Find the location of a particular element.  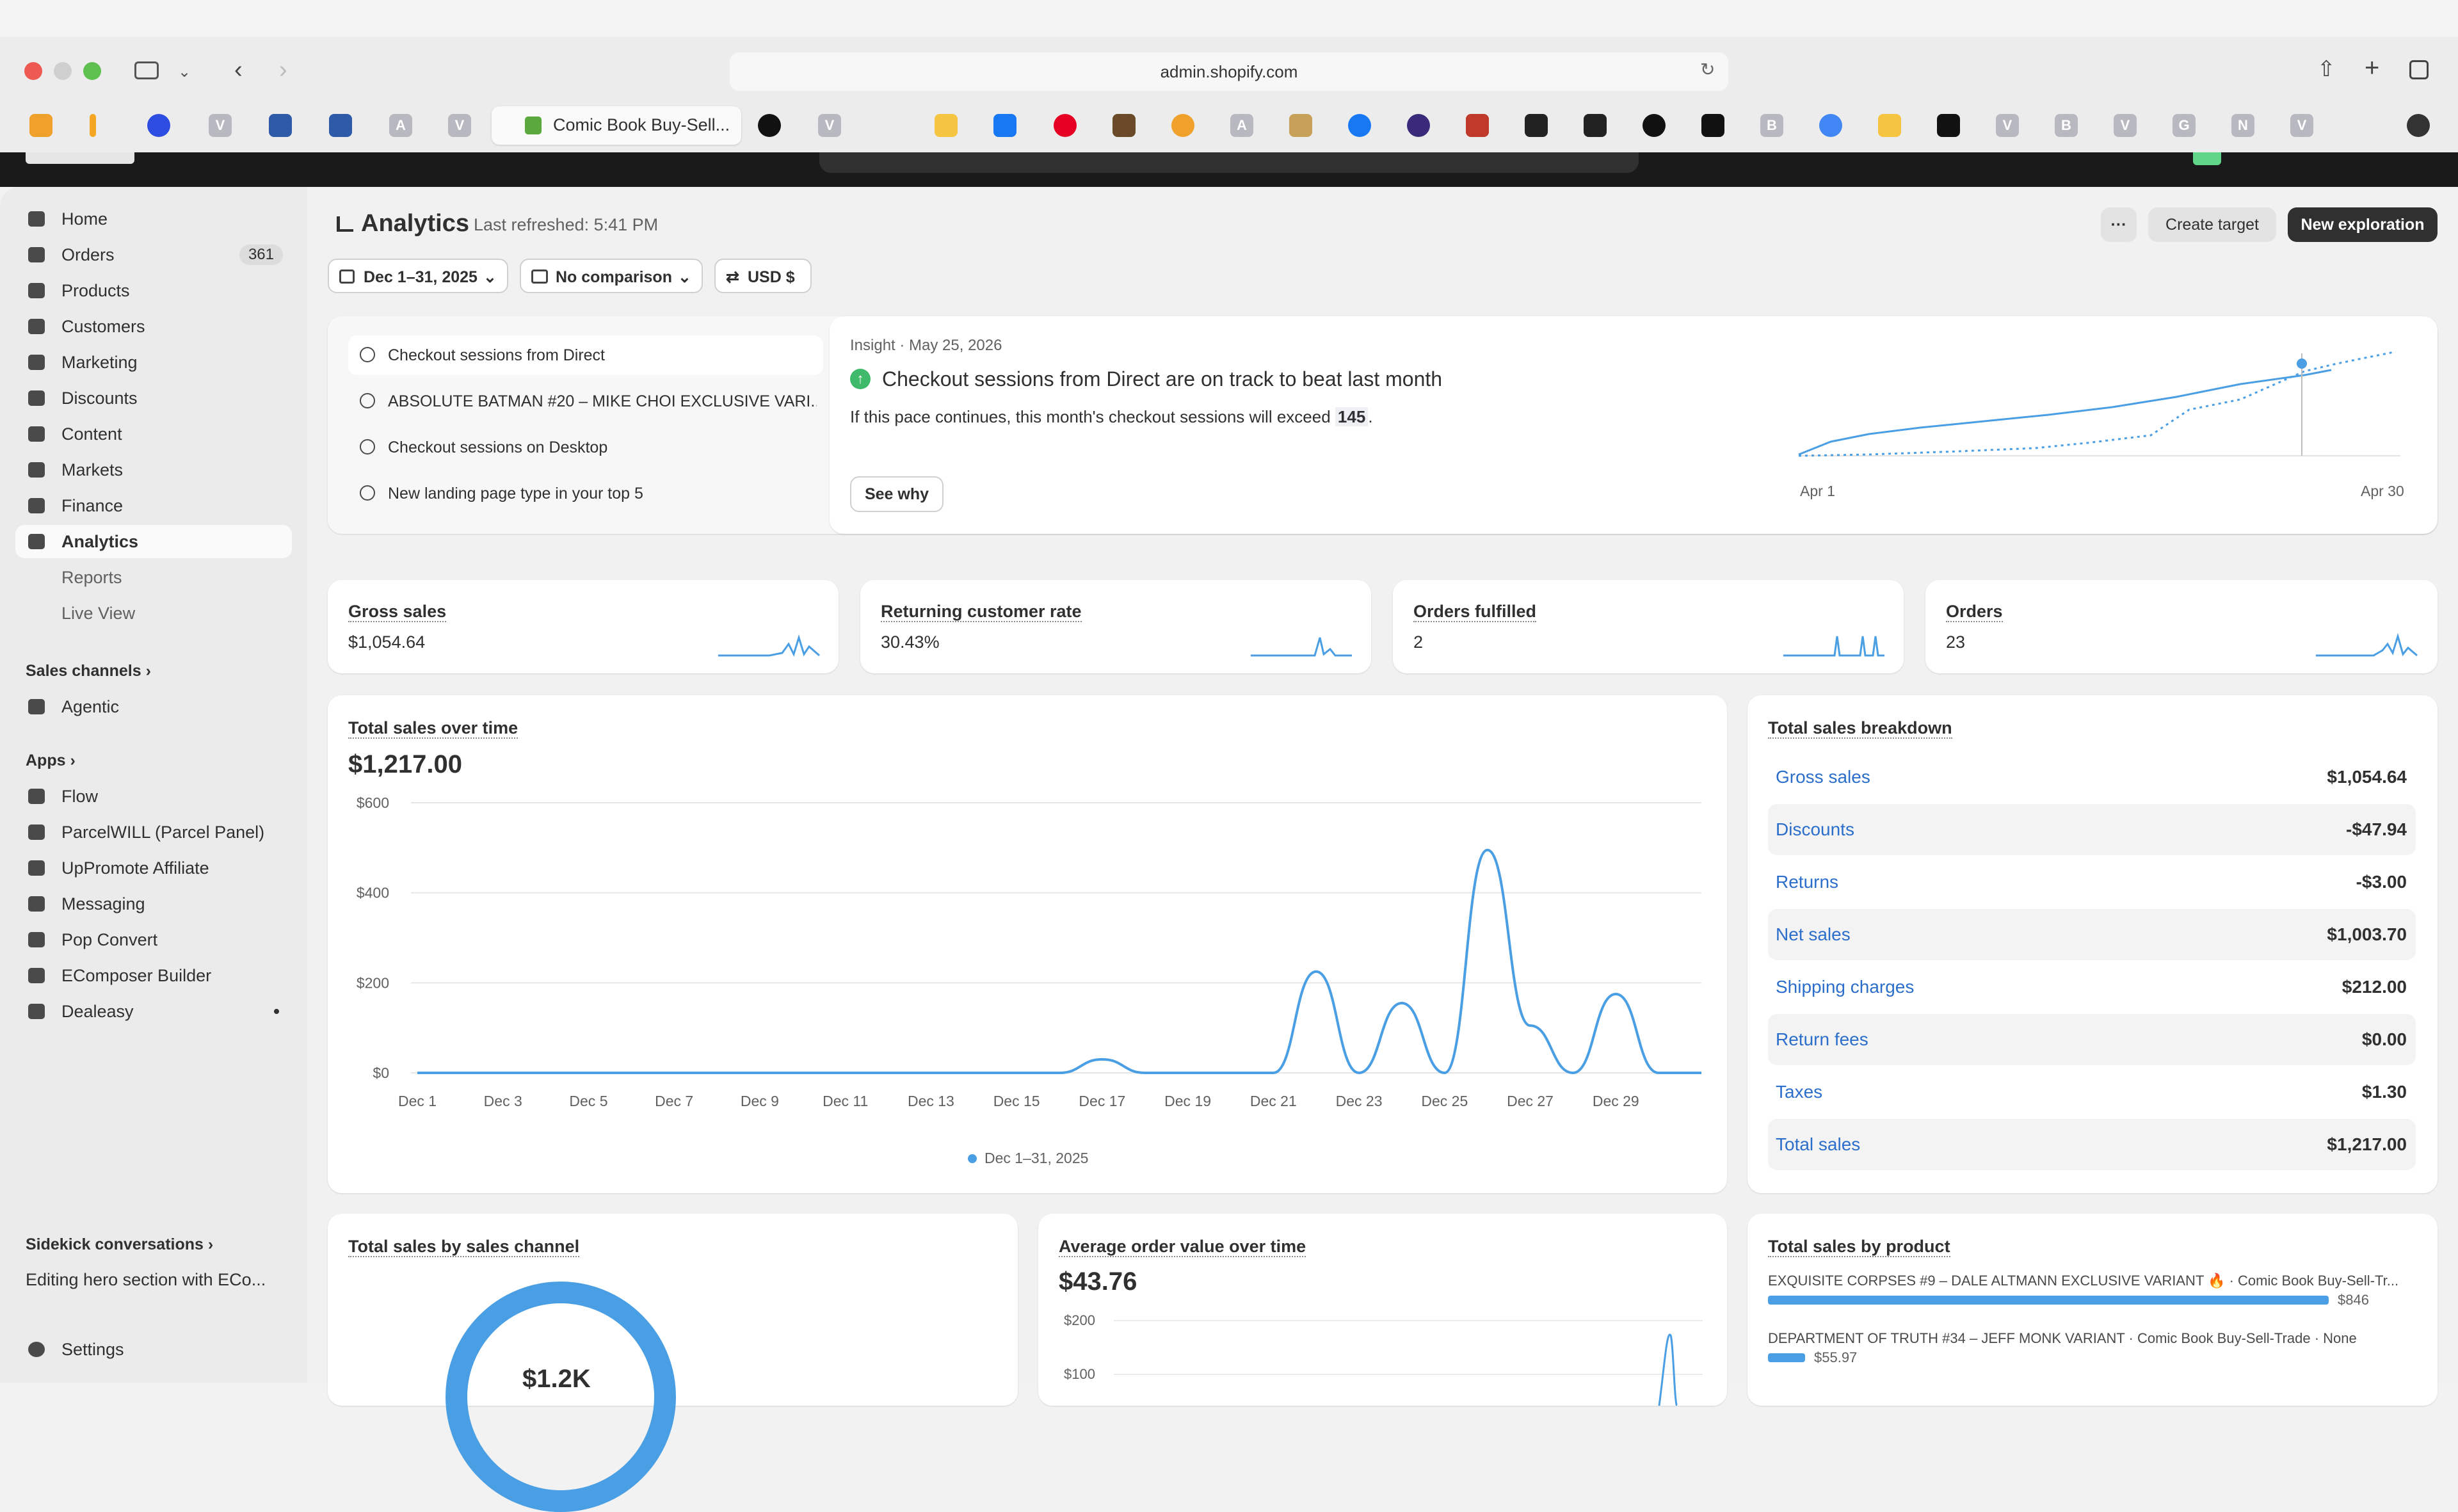

sidebar-app-pop-convert: Pop Convert is located at coordinates (153, 939).